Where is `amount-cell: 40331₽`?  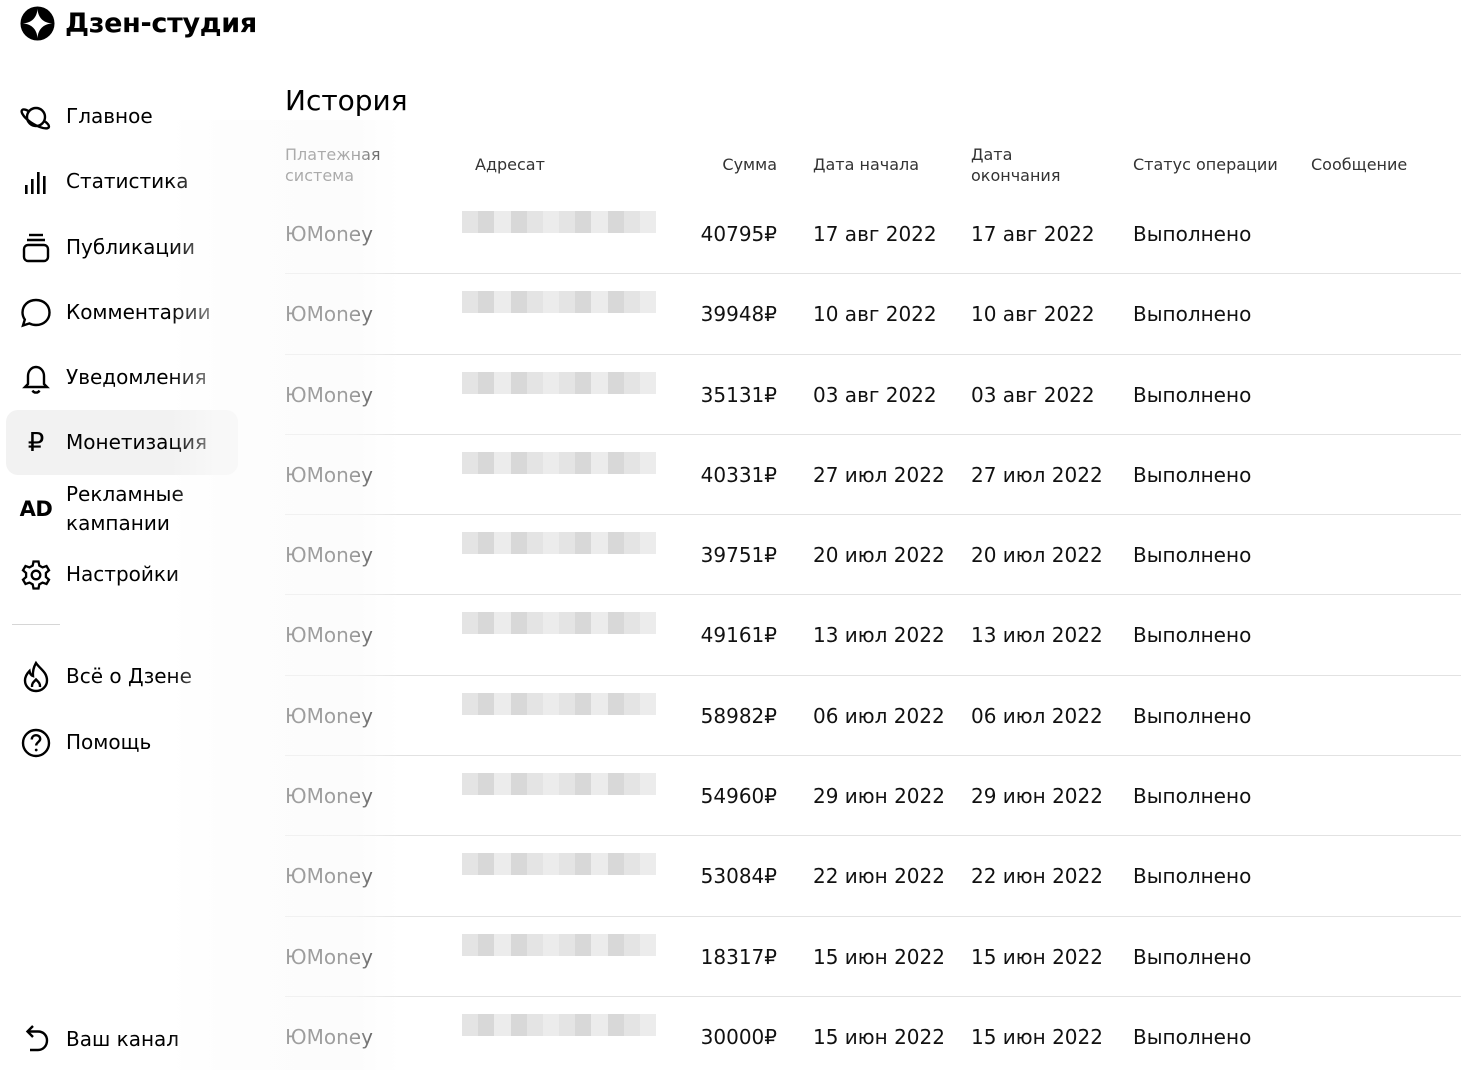
amount-cell: 40331₽ is located at coordinates (738, 474).